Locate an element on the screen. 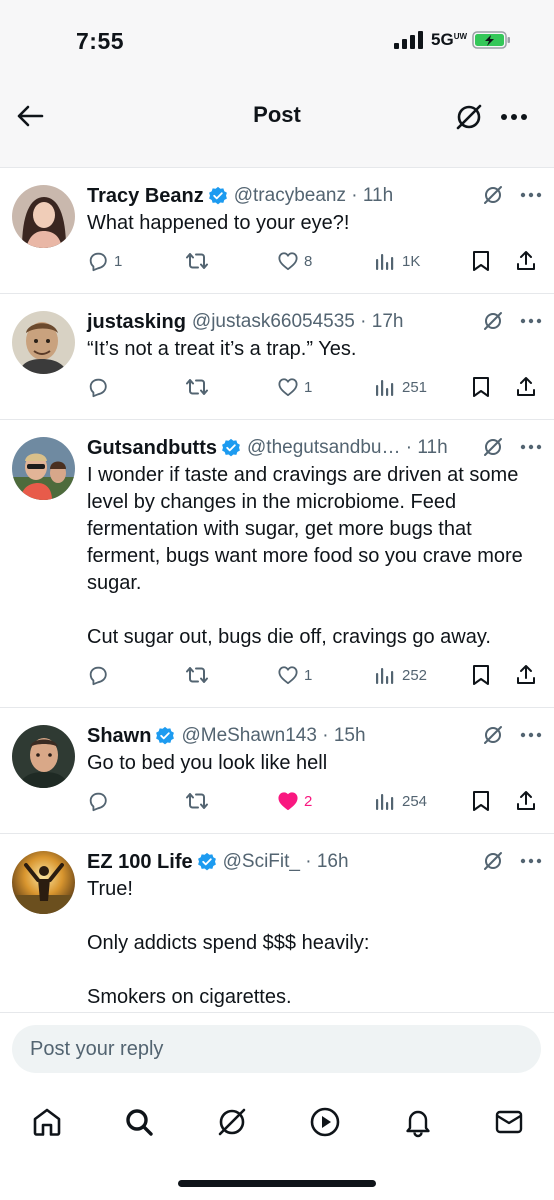  reply-text: What happened to your eye?! is located at coordinates (314, 223).